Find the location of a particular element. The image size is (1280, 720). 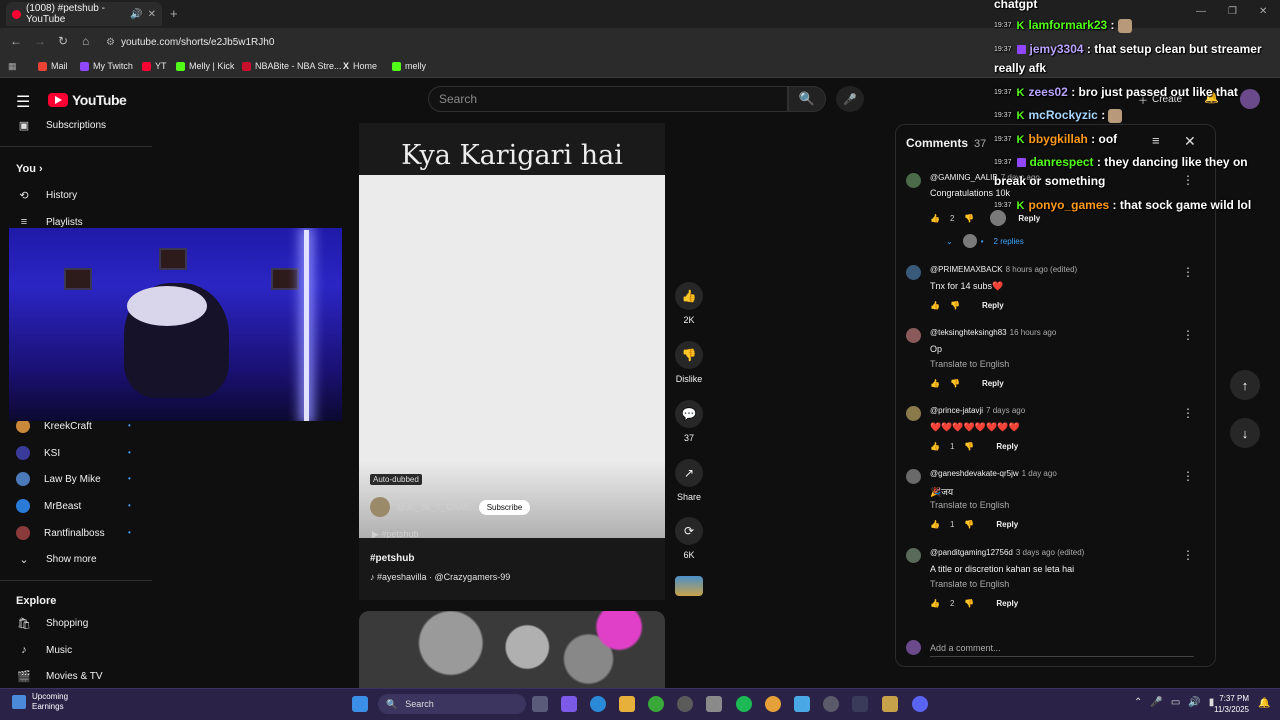

short-music-credit: ♪ #ayeshavilla · @Crazygamers-99 is located at coordinates (440, 577).